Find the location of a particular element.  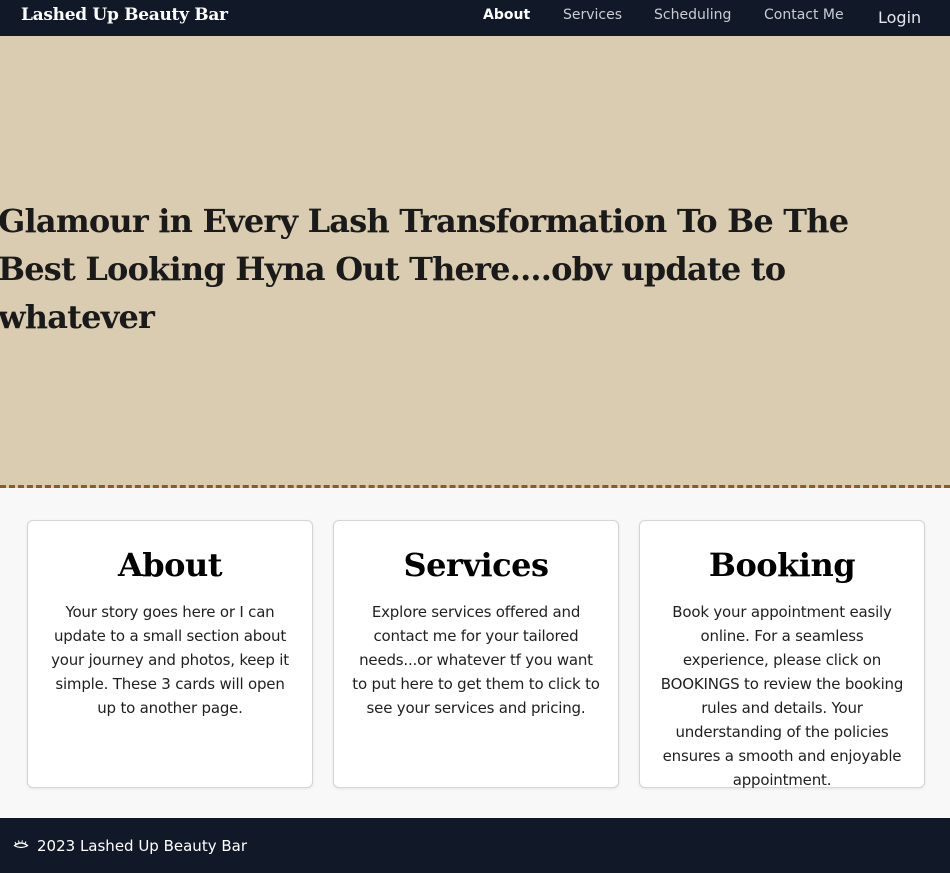

nav-link-services: Services is located at coordinates (592, 15).